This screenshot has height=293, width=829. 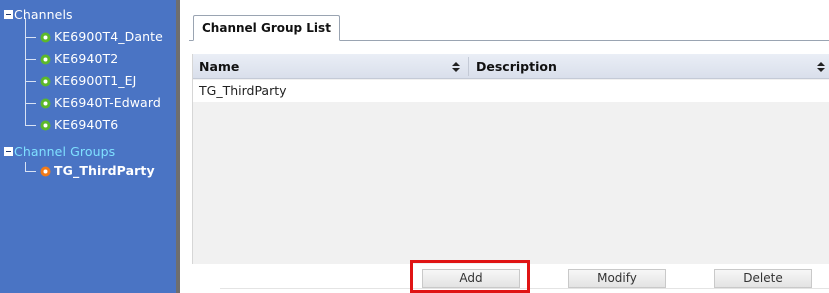 I want to click on panel-splitter, so click(x=178, y=146).